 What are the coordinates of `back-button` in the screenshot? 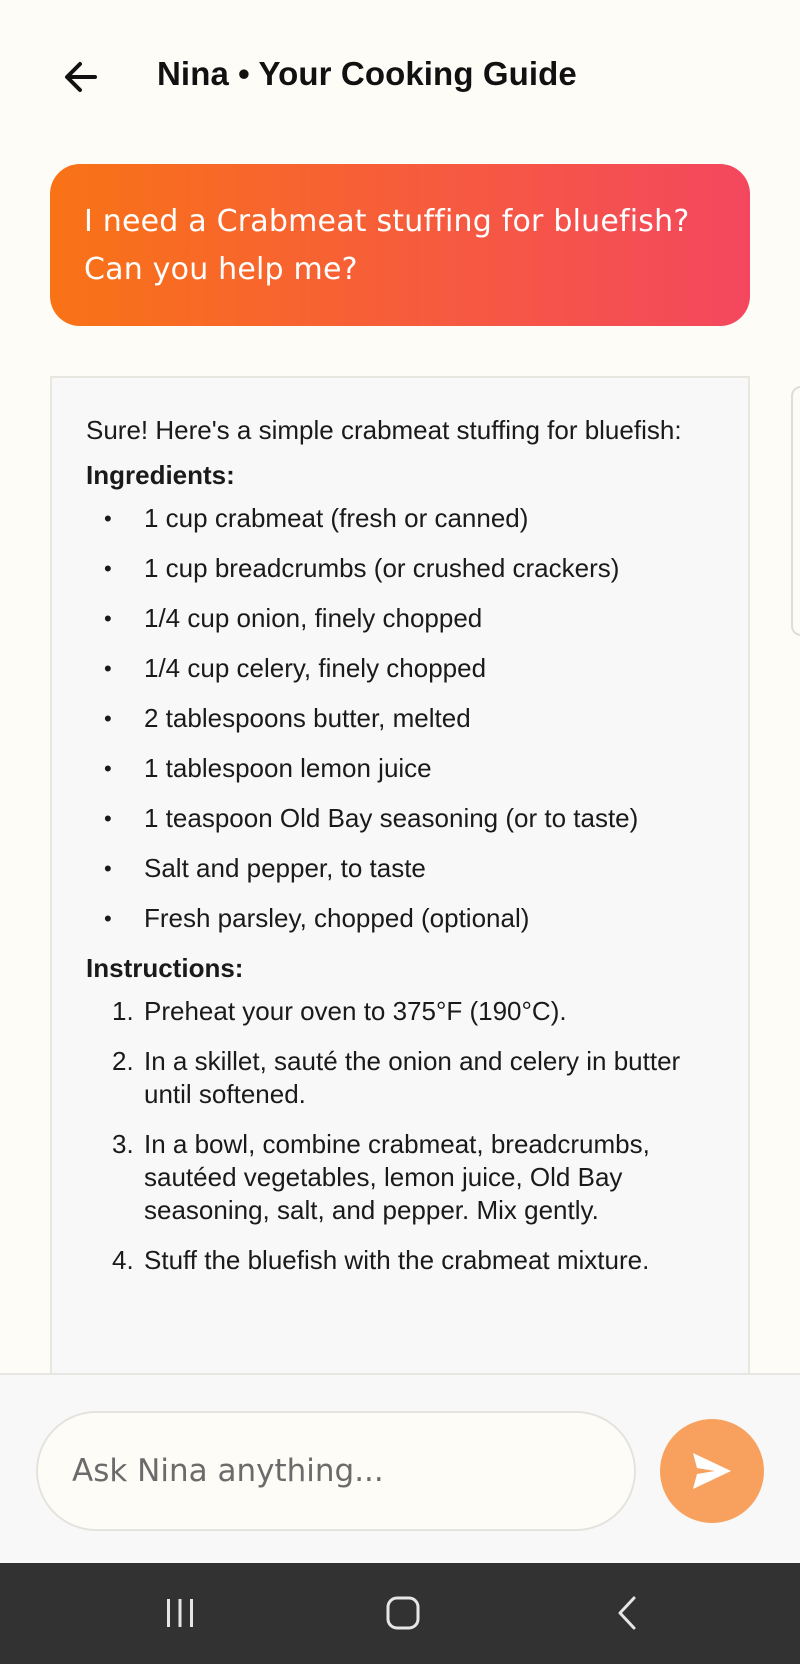 It's located at (81, 77).